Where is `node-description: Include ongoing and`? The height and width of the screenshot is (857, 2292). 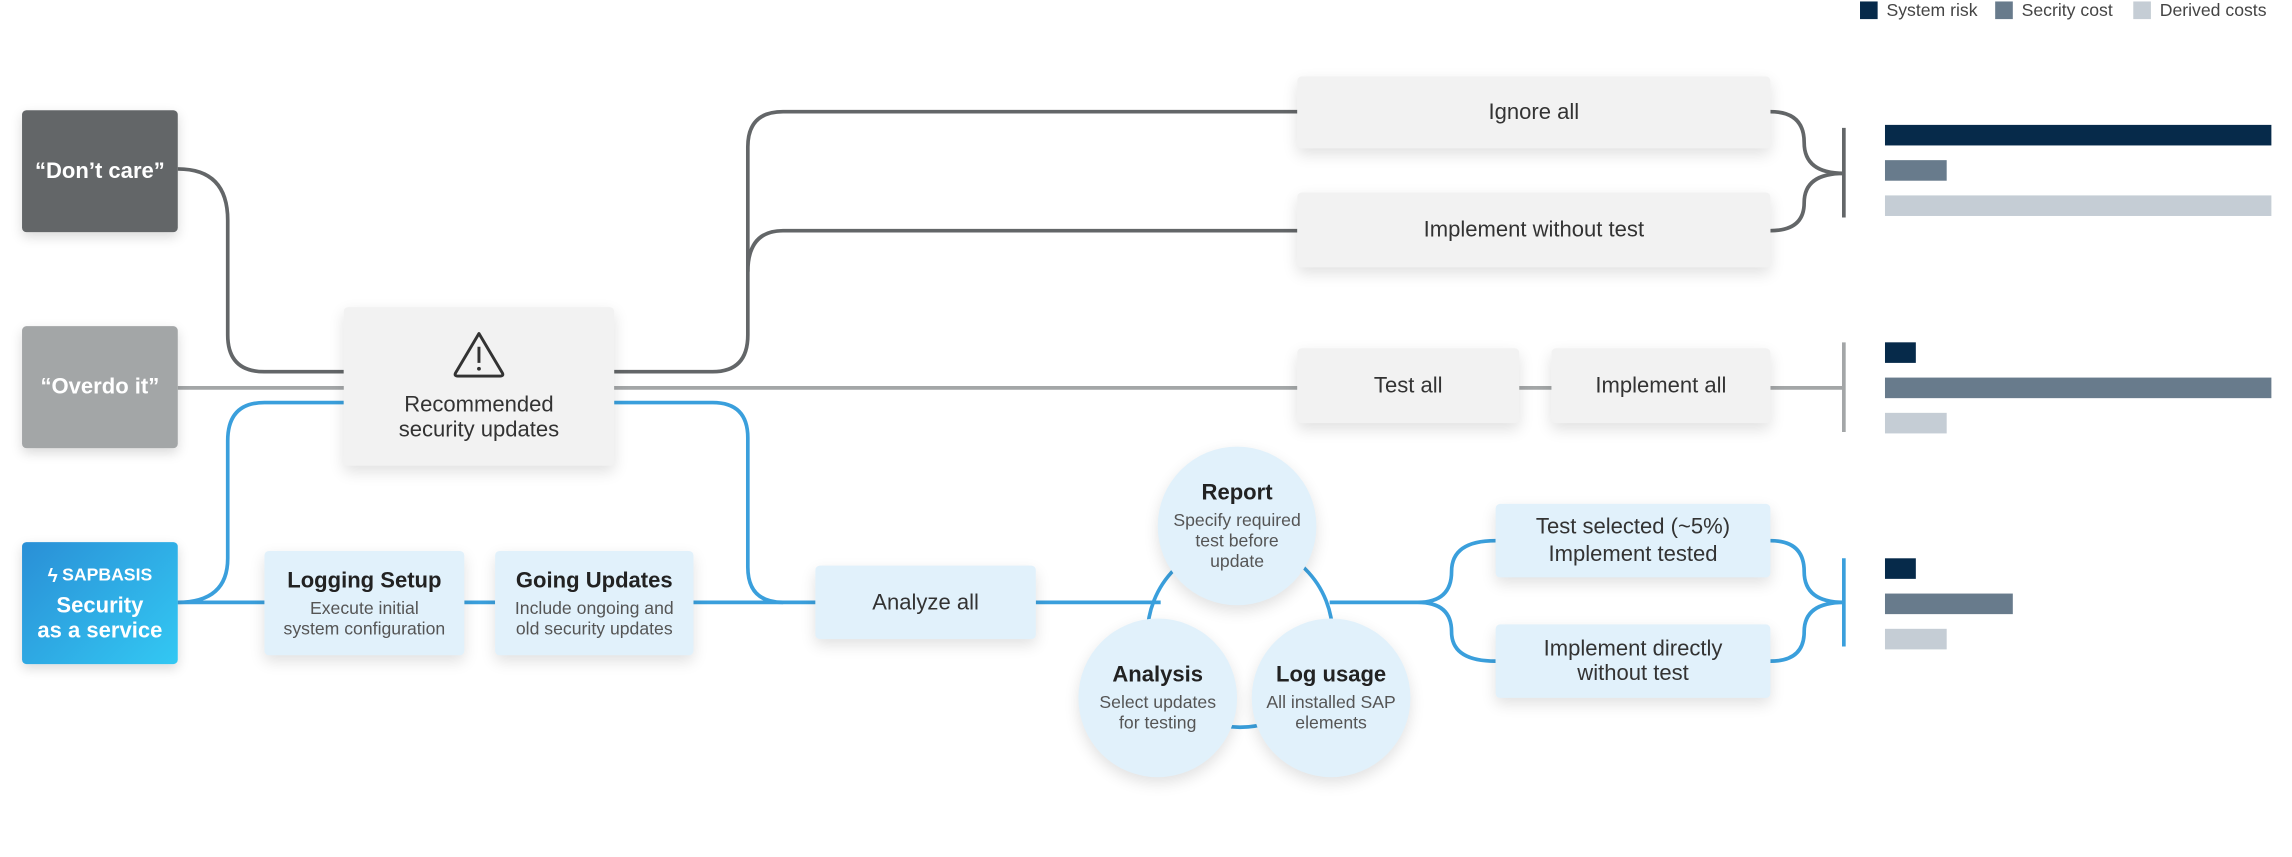
node-description: Include ongoing and is located at coordinates (594, 607).